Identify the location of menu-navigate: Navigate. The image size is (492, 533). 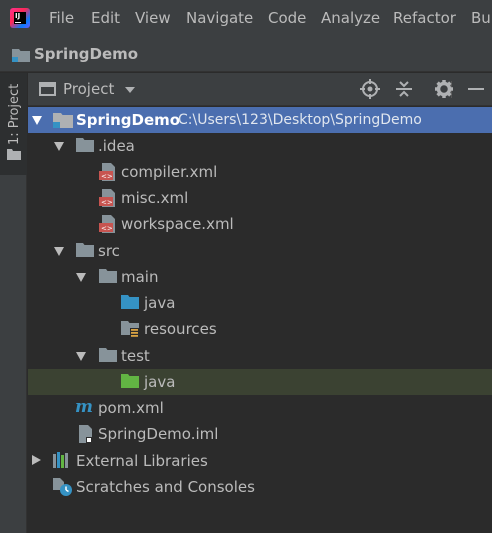
(219, 18).